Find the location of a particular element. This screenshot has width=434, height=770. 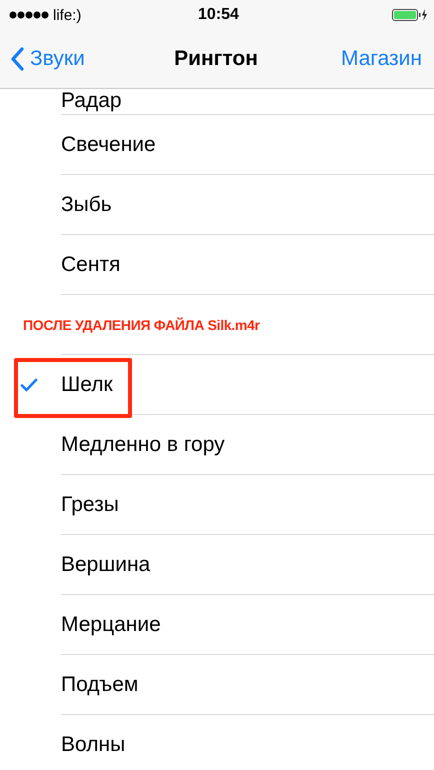

battery-charging-icon is located at coordinates (410, 15).